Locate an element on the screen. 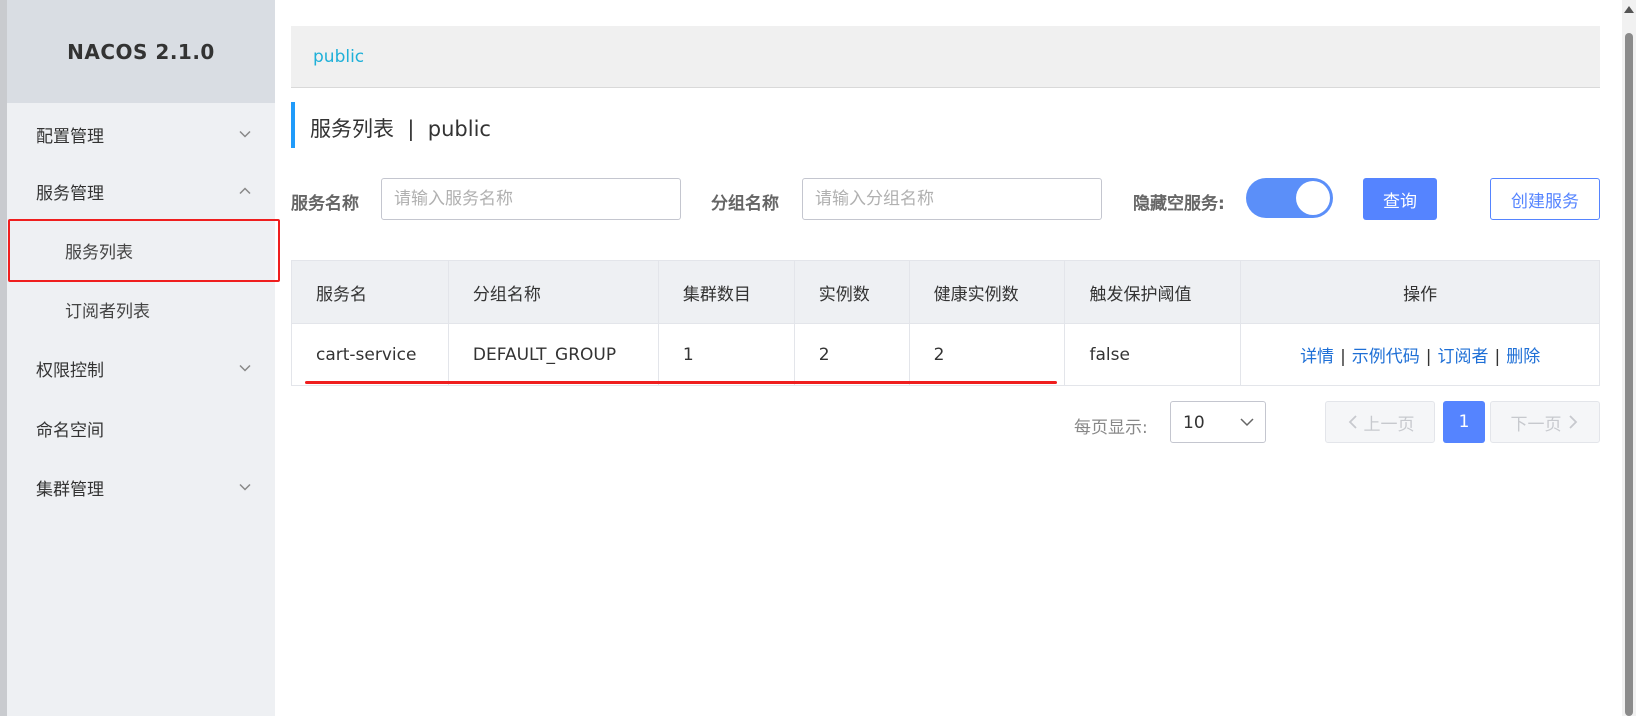 Image resolution: width=1636 pixels, height=716 pixels. per-page-value: 10 is located at coordinates (1194, 423).